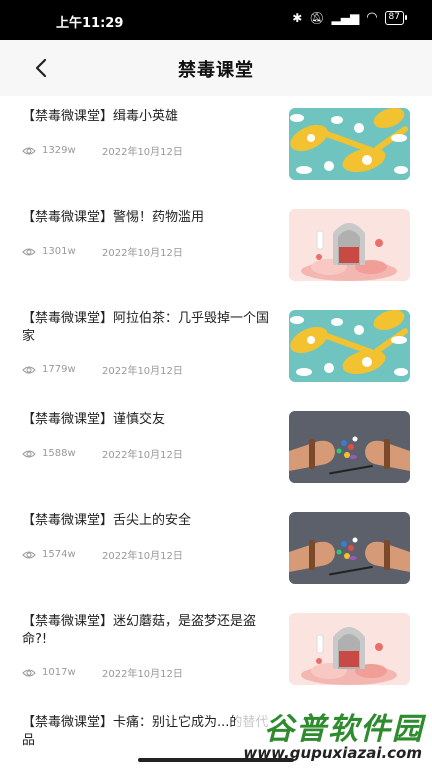 This screenshot has width=432, height=768. I want to click on article-meta: 1301w 2022年10月12日, so click(102, 251).